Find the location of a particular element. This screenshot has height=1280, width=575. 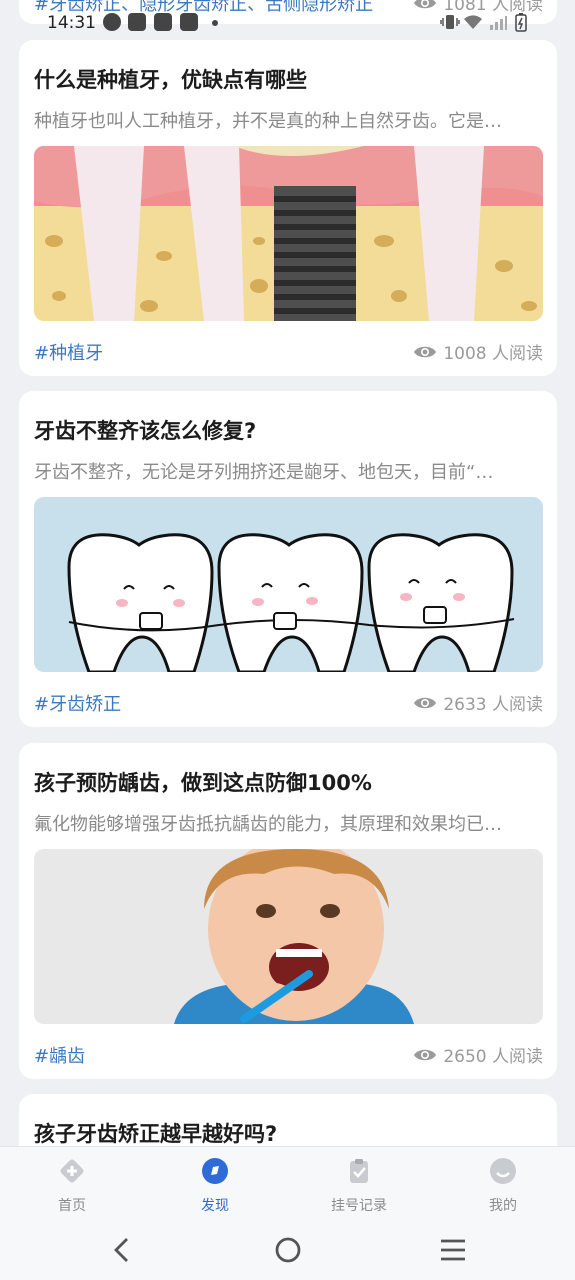

discover-icon is located at coordinates (215, 1171).